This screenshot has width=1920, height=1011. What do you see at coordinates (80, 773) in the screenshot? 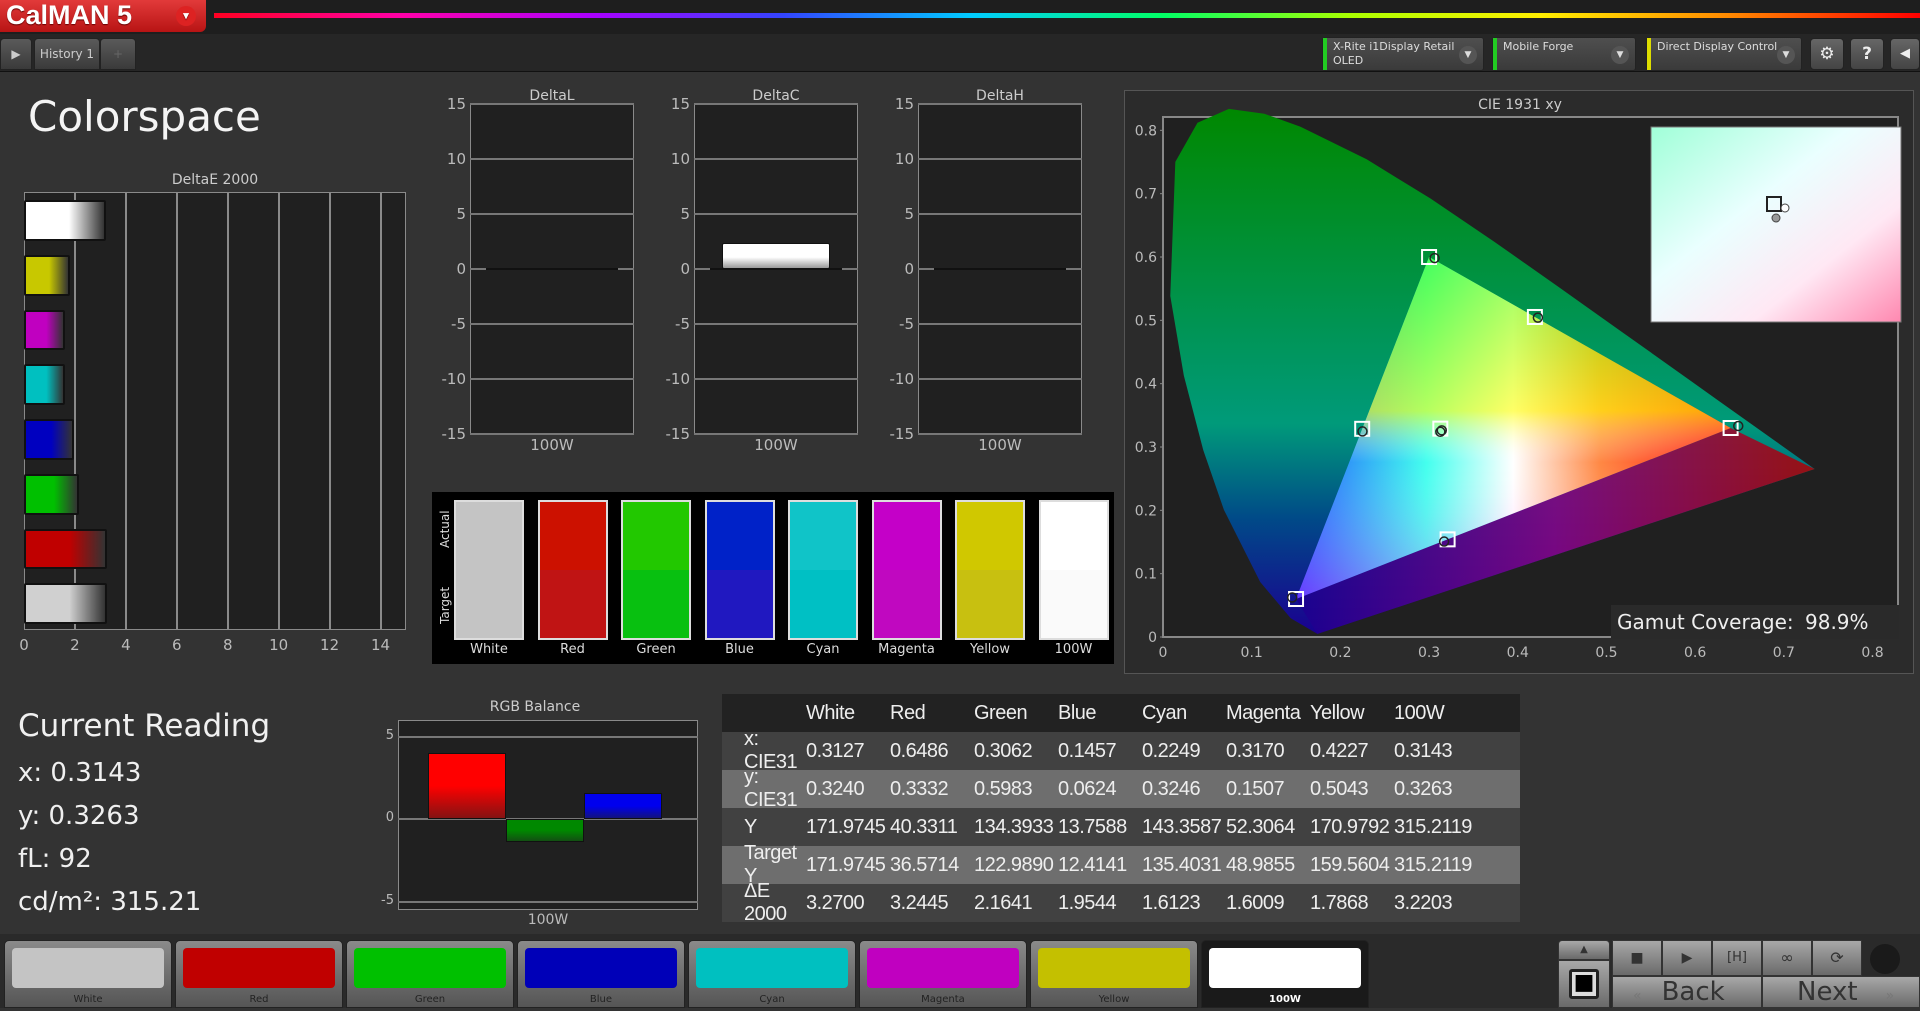
I see `reading-x: x: 0.3143` at bounding box center [80, 773].